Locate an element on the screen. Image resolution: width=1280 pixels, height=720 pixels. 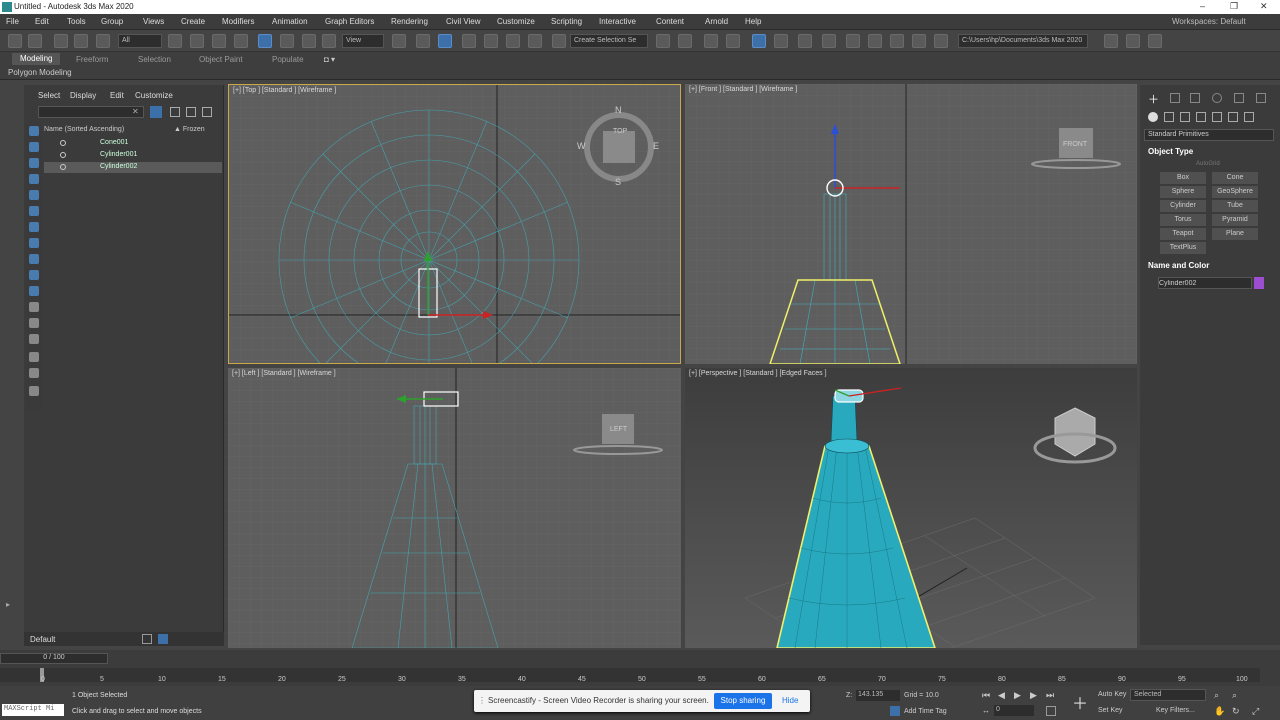
select-and-place-icon is located at coordinates (329, 41).